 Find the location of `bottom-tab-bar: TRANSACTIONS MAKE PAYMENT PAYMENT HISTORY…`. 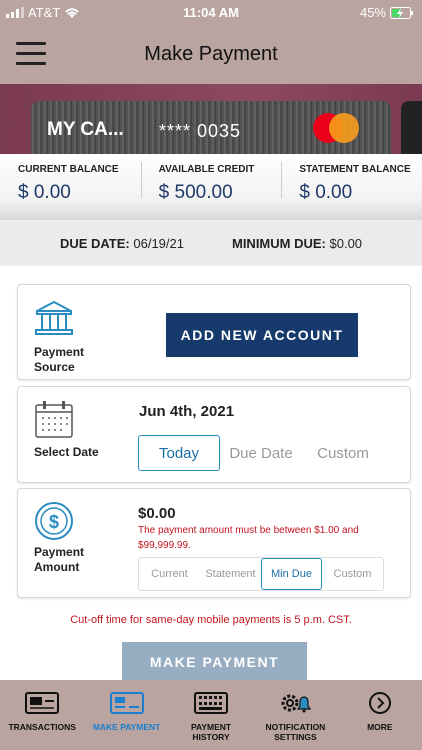

bottom-tab-bar: TRANSACTIONS MAKE PAYMENT PAYMENT HISTORY… is located at coordinates (211, 715).